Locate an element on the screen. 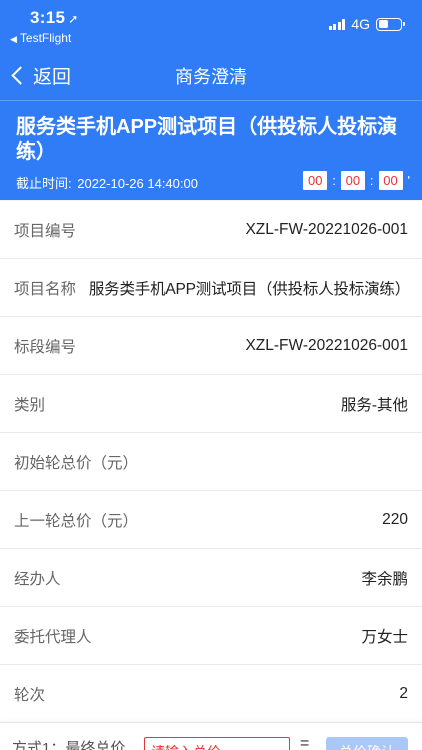 The image size is (422, 750). field-label: 标段编号 is located at coordinates (45, 347).